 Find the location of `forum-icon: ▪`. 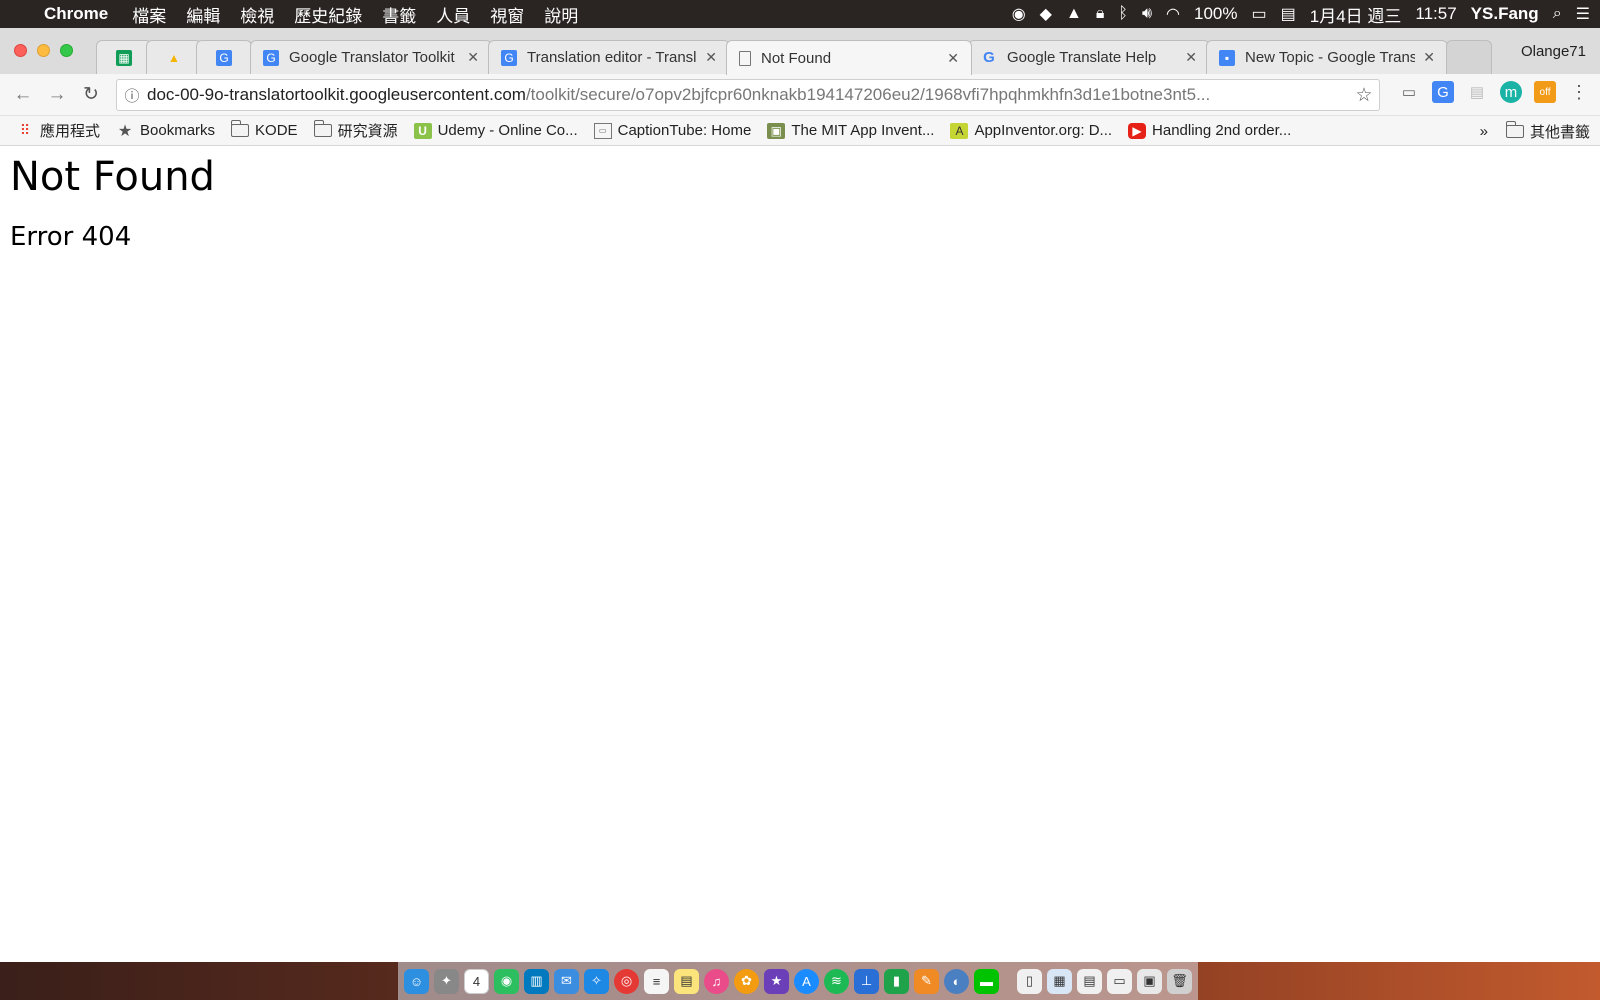

forum-icon: ▪ is located at coordinates (1227, 57).